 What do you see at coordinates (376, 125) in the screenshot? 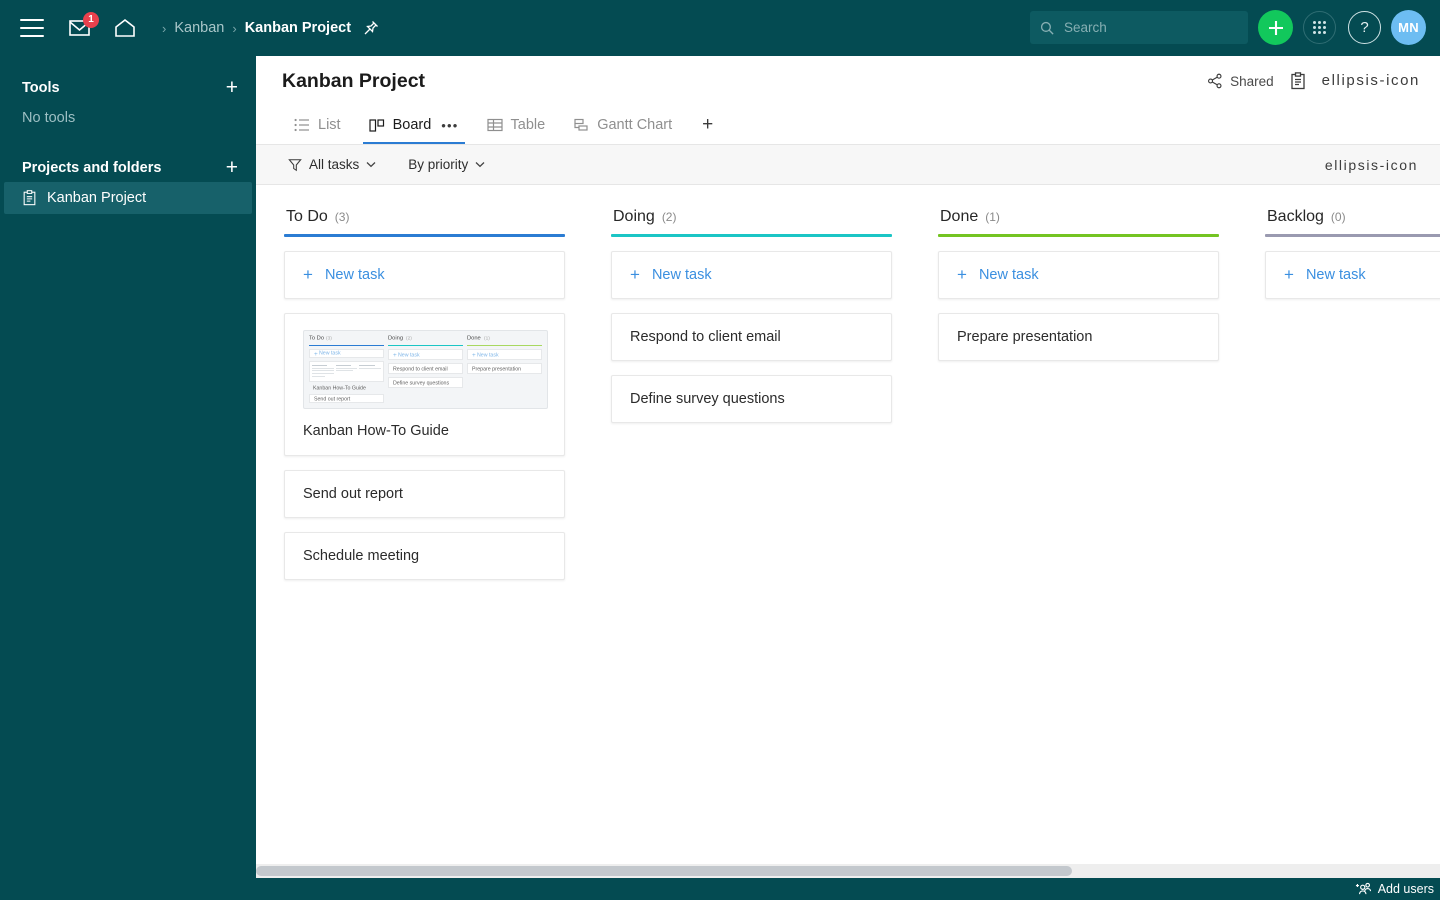
I see `board-icon` at bounding box center [376, 125].